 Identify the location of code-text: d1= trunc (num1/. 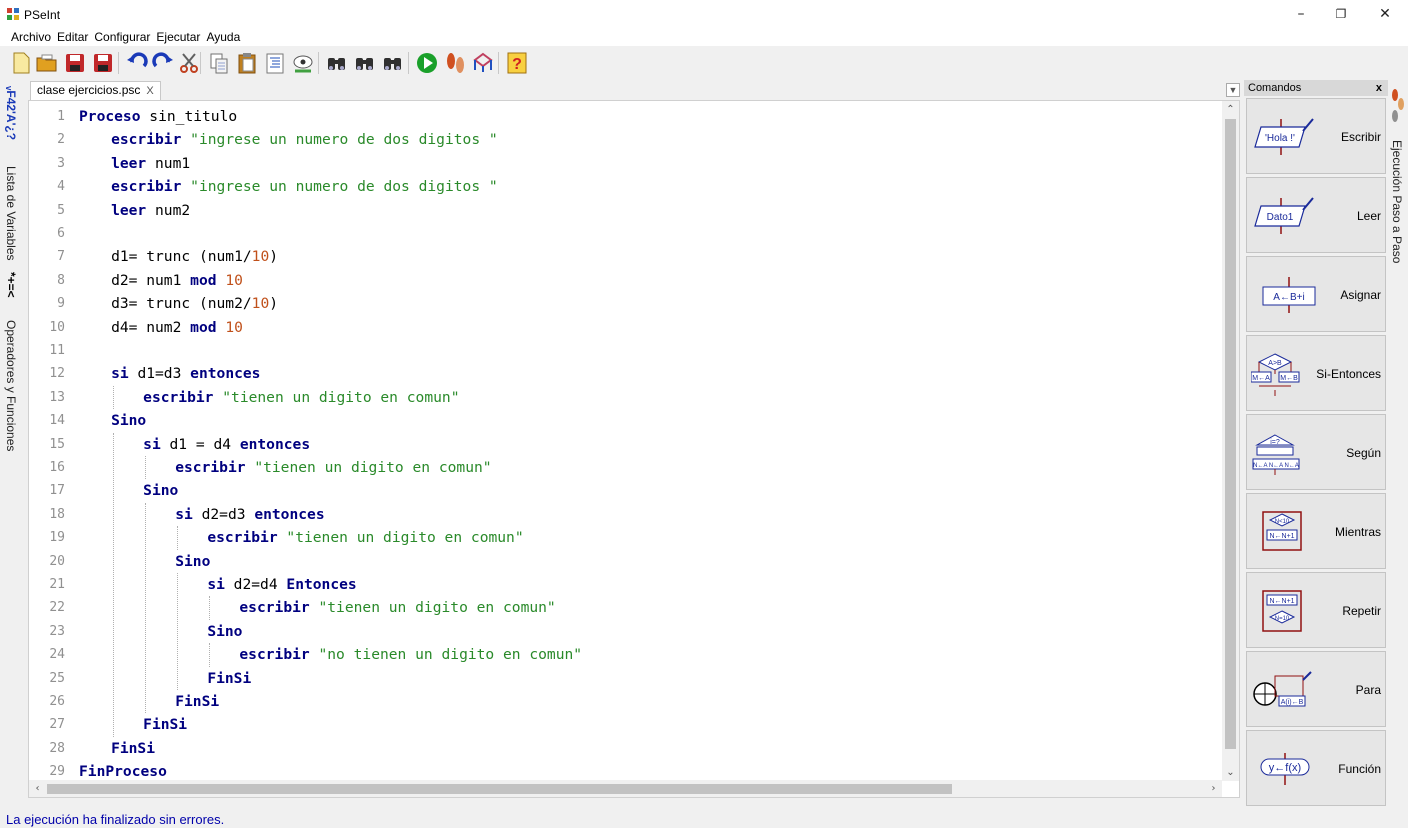
(181, 257).